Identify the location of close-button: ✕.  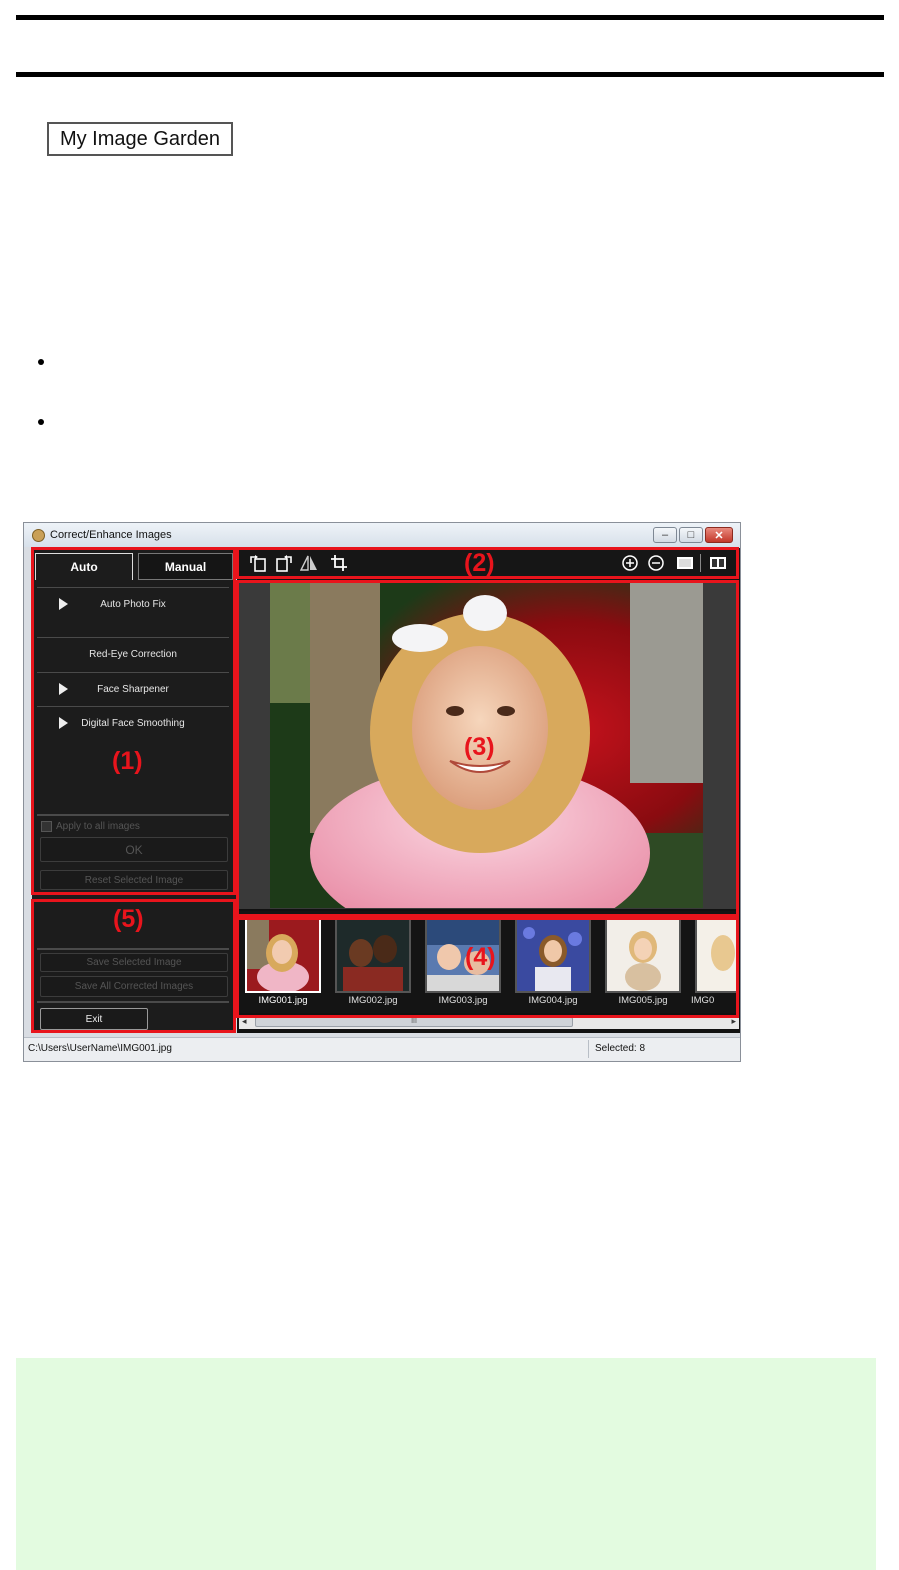
(719, 535).